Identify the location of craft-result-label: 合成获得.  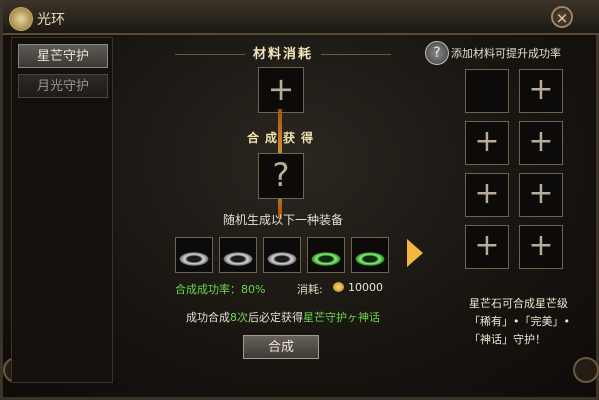
(282, 138).